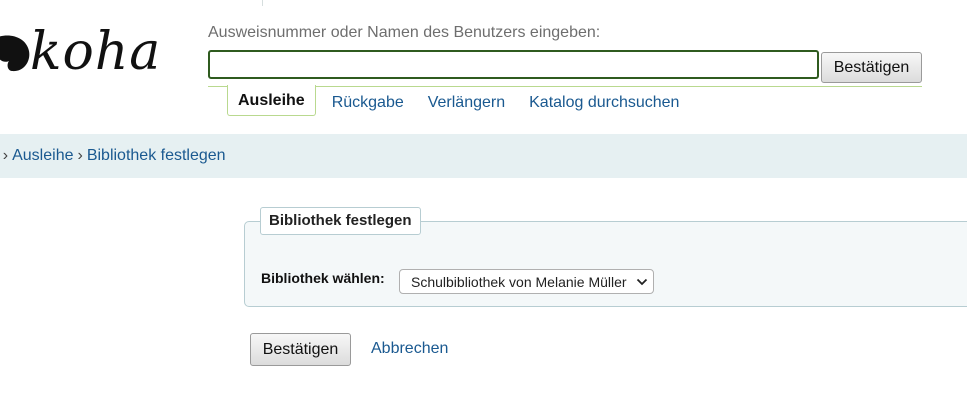 The image size is (967, 418). What do you see at coordinates (300, 349) in the screenshot?
I see `confirm-button: Bestätigen` at bounding box center [300, 349].